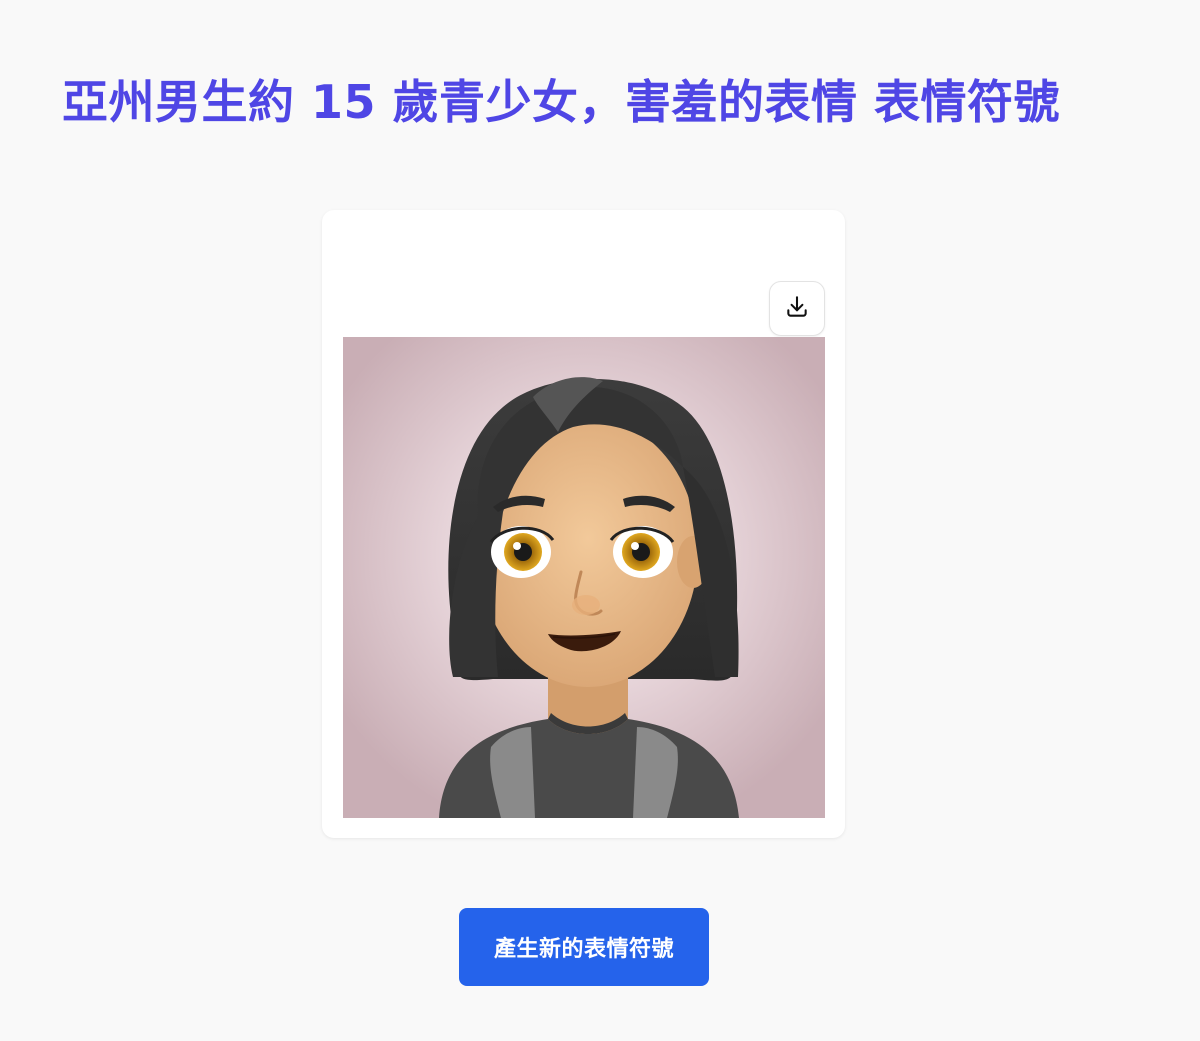  I want to click on download-button, so click(797, 308).